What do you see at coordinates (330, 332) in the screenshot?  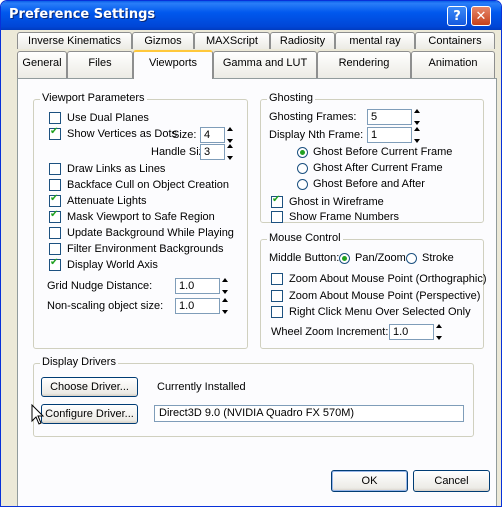 I see `wheel-zoom-label: Wheel Zoom Increment:` at bounding box center [330, 332].